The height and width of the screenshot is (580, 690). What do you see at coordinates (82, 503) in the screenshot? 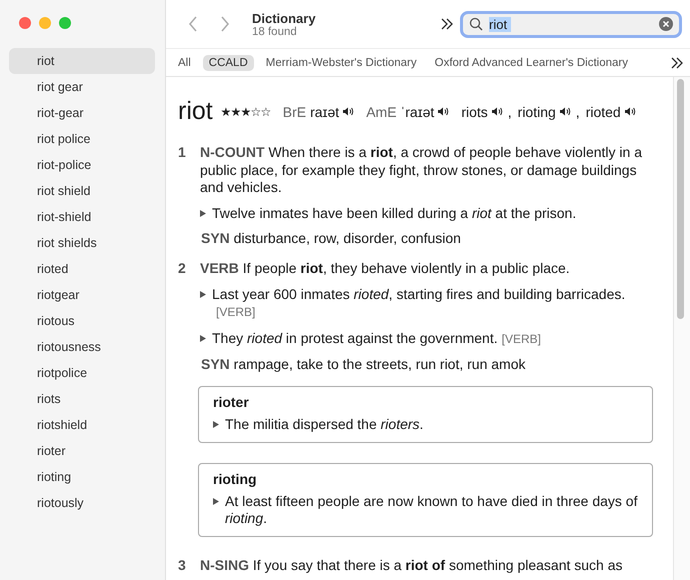
I see `sidebar-item: riotously` at bounding box center [82, 503].